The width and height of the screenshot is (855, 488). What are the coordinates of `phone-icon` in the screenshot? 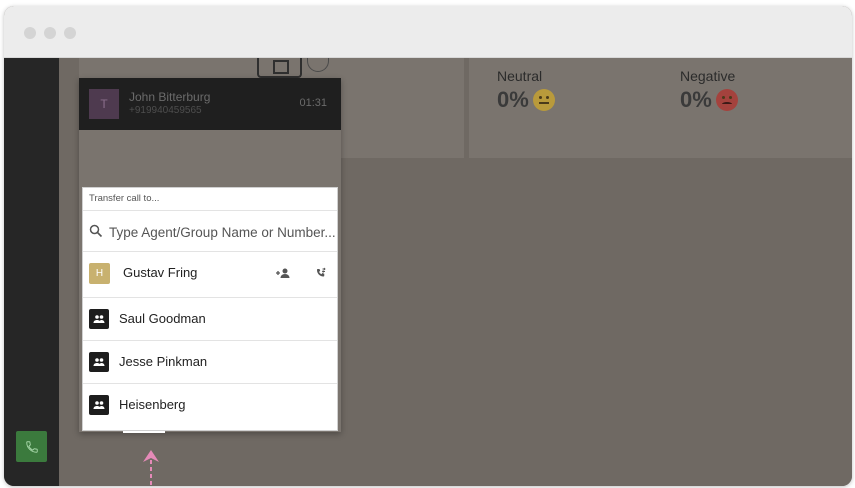 It's located at (31, 446).